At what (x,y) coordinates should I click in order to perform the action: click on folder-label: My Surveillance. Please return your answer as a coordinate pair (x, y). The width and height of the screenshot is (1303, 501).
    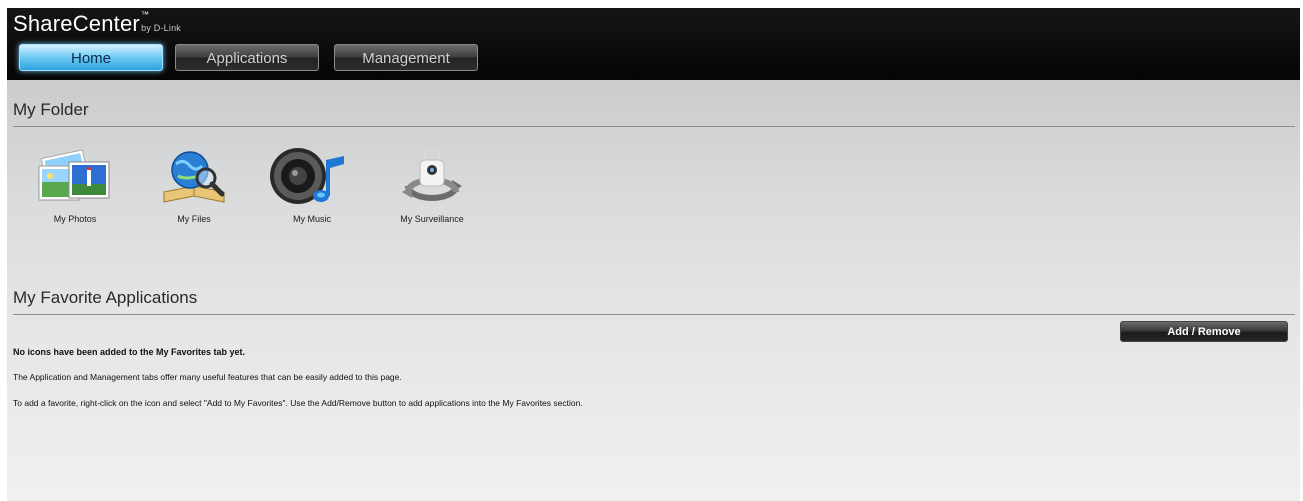
    Looking at the image, I should click on (432, 219).